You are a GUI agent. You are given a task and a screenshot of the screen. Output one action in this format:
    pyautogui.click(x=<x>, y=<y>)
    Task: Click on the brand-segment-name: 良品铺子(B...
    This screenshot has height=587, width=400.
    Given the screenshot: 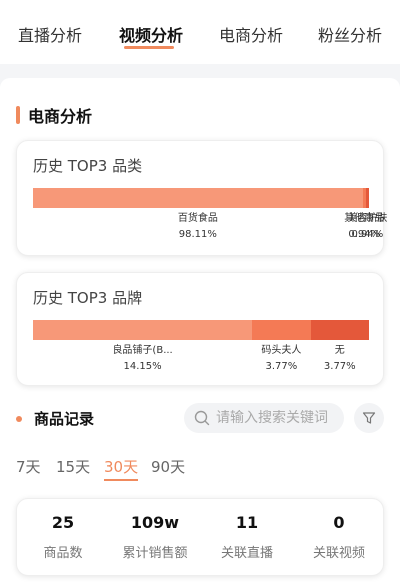 What is the action you would take?
    pyautogui.click(x=142, y=350)
    